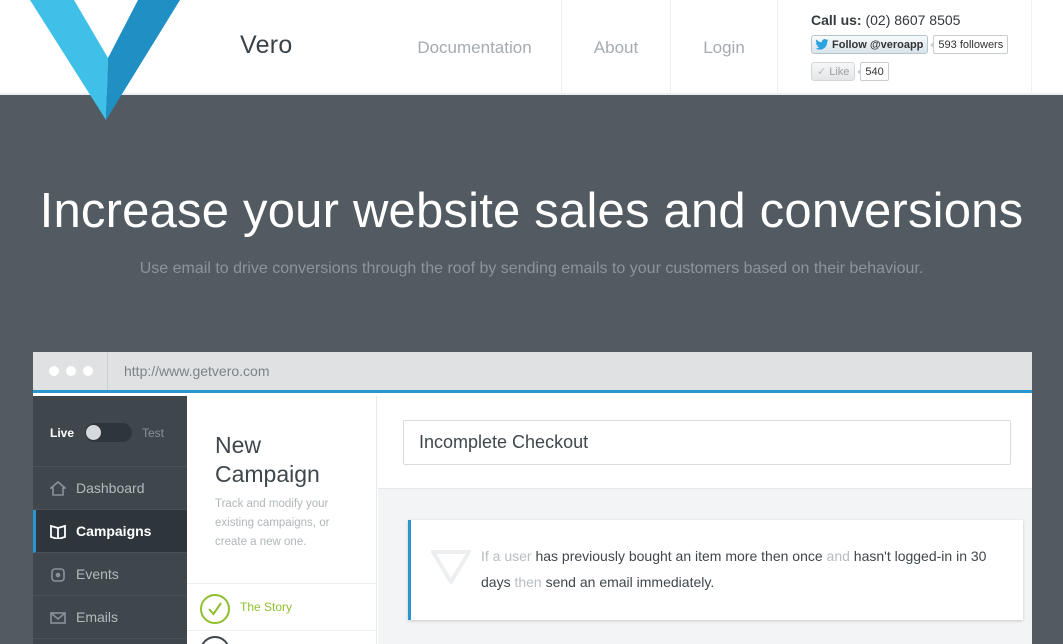  Describe the element at coordinates (105, 60) in the screenshot. I see `vero-logo-icon` at that location.